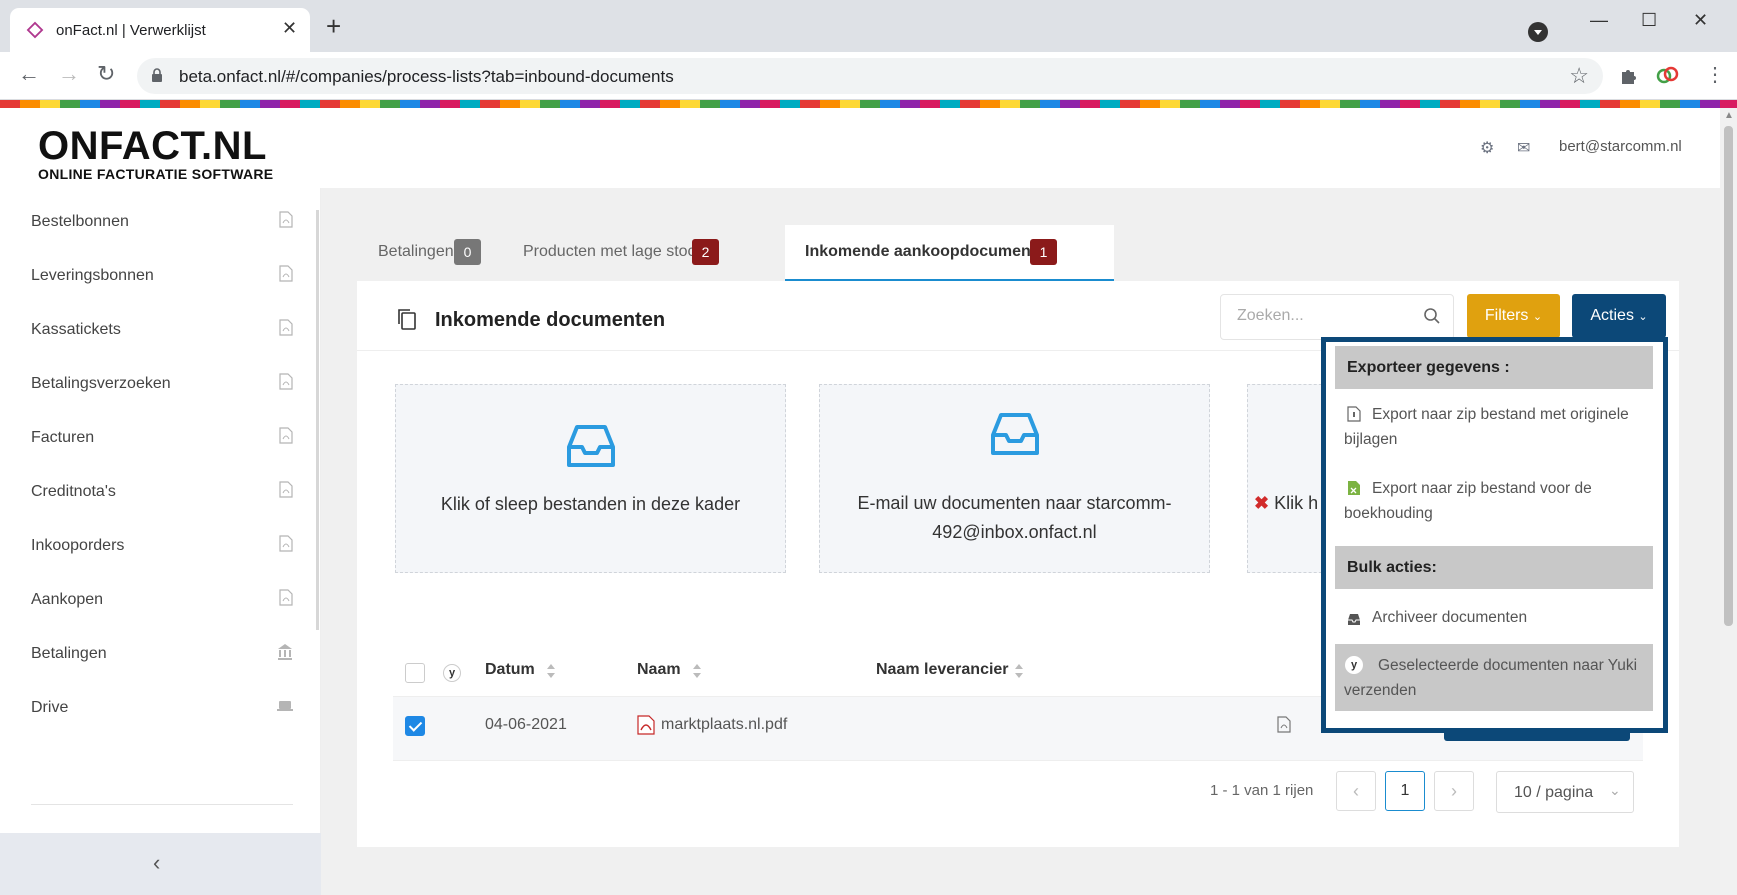 The width and height of the screenshot is (1737, 895). What do you see at coordinates (590, 478) in the screenshot?
I see `upload-dropzone: Klik of sleep bestanden in deze kader` at bounding box center [590, 478].